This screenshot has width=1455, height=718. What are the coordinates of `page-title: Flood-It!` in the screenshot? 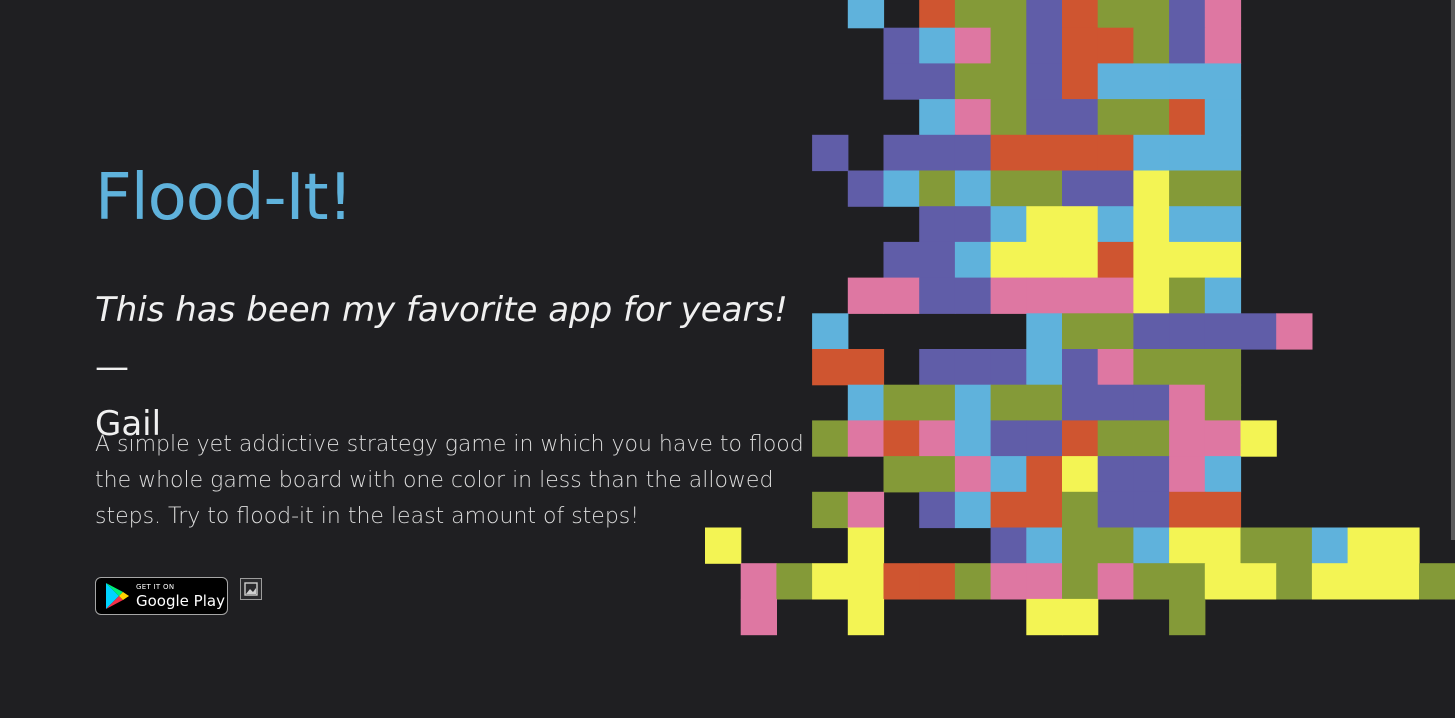 It's located at (224, 198).